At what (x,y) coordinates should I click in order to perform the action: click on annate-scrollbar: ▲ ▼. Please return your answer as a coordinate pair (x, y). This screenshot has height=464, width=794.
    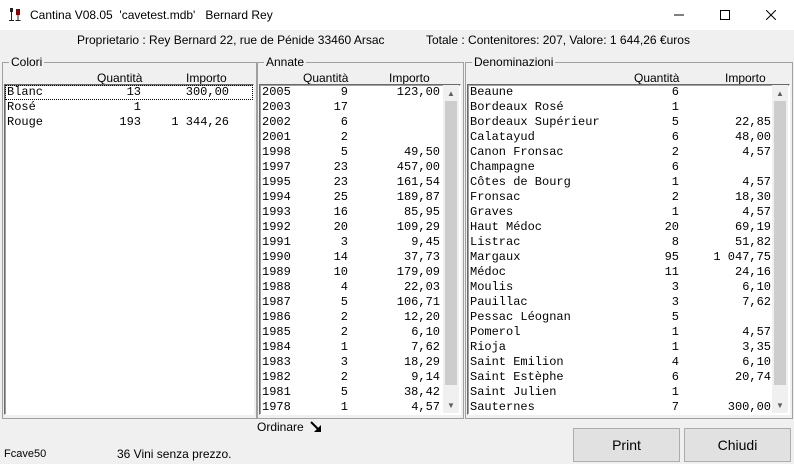
    Looking at the image, I should click on (451, 249).